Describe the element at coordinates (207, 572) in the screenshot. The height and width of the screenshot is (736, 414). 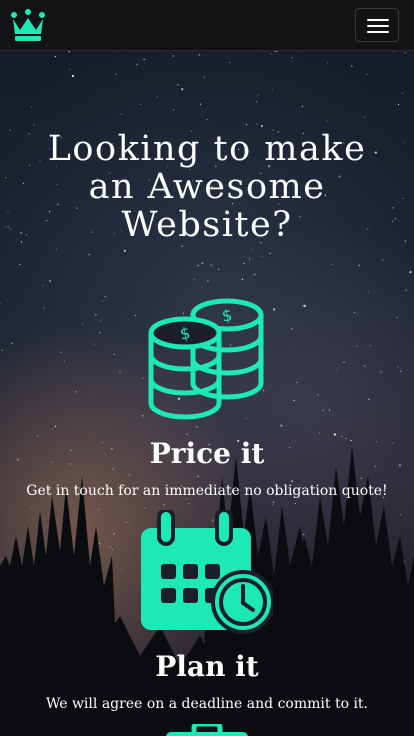
I see `calendar-clock-icon` at that location.